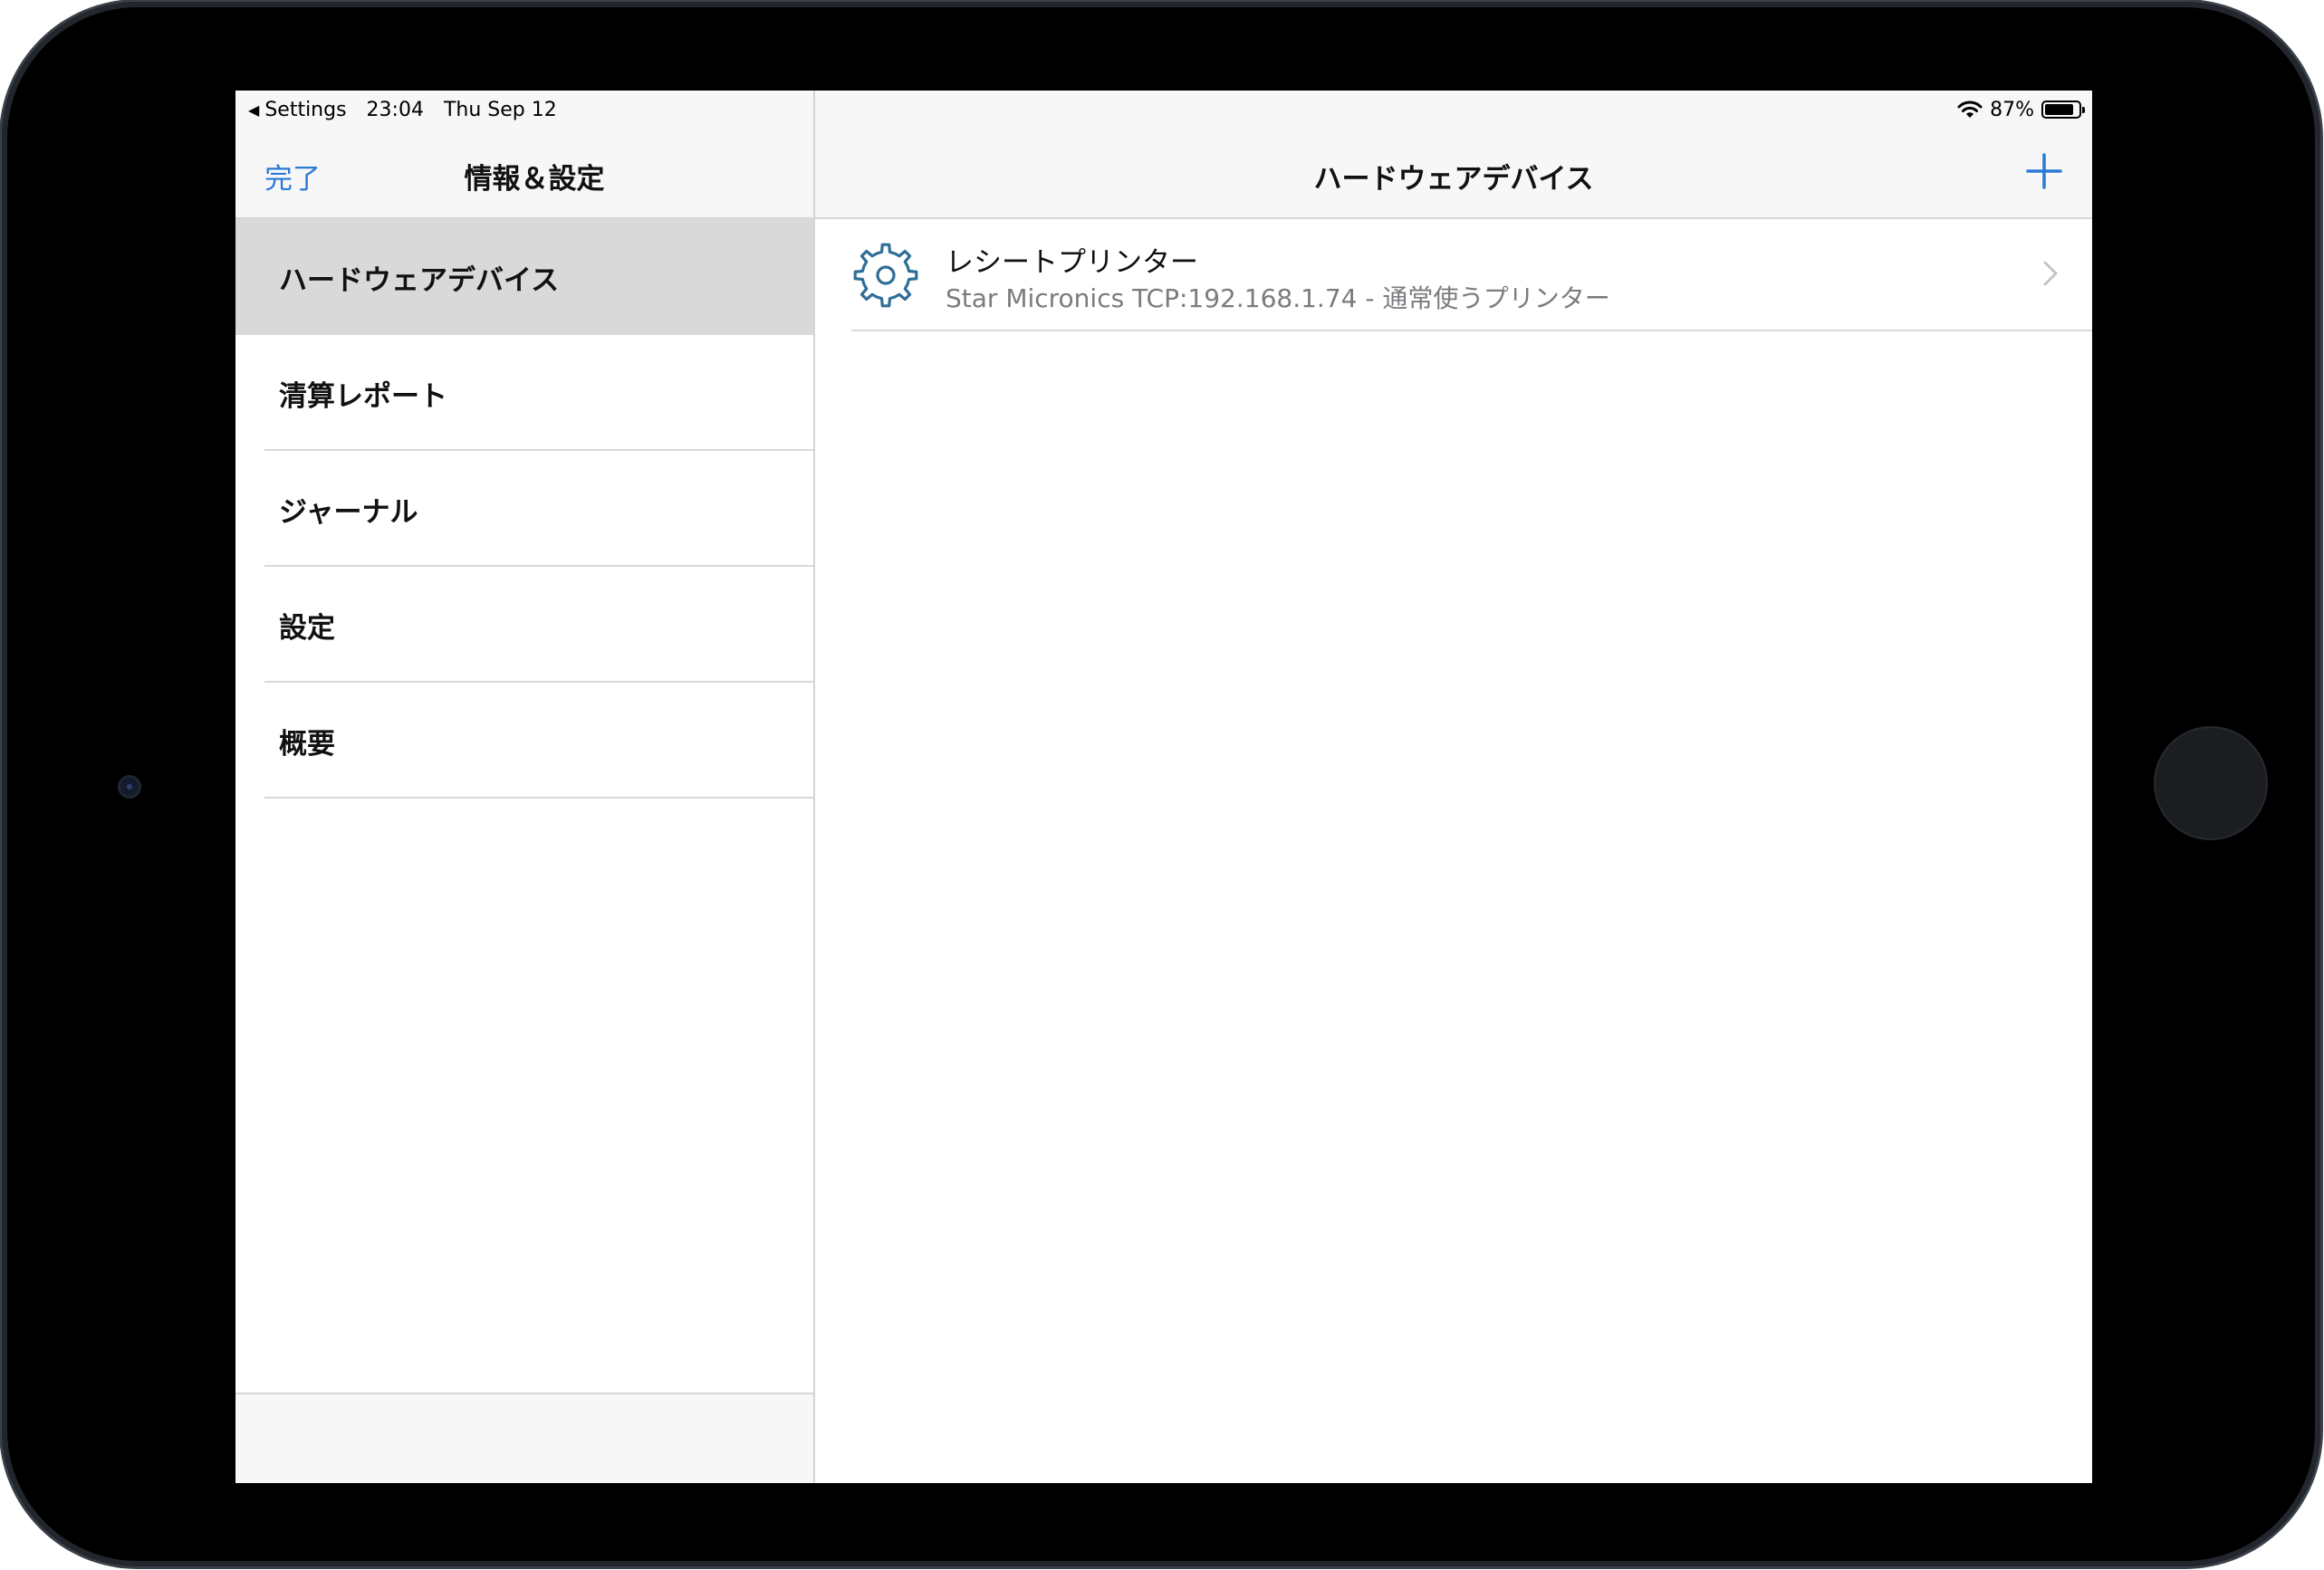 The width and height of the screenshot is (2324, 1570). What do you see at coordinates (395, 109) in the screenshot?
I see `status-time: 23:04` at bounding box center [395, 109].